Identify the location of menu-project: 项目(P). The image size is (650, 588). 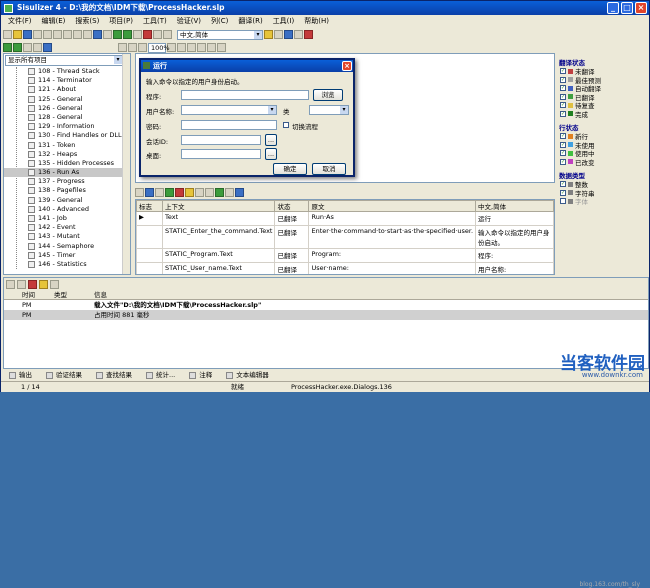
(121, 21).